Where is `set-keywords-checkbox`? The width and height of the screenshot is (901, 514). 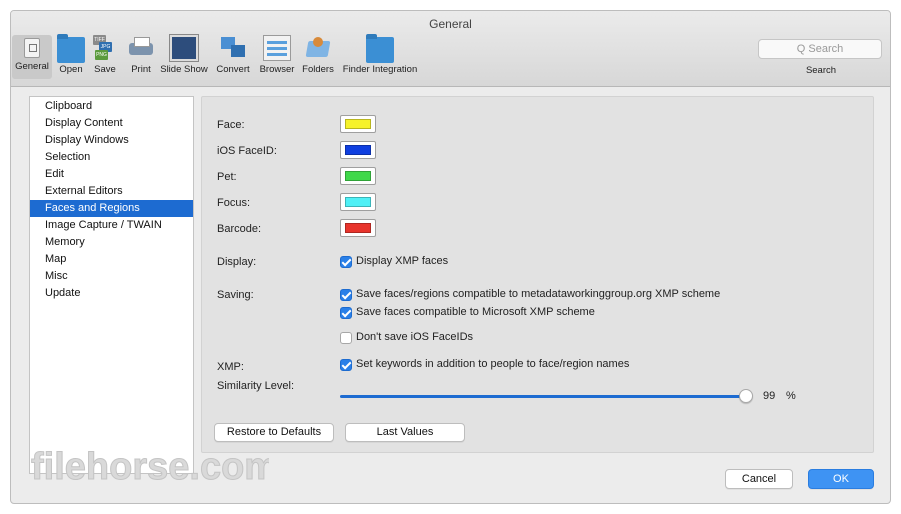
set-keywords-checkbox is located at coordinates (346, 365).